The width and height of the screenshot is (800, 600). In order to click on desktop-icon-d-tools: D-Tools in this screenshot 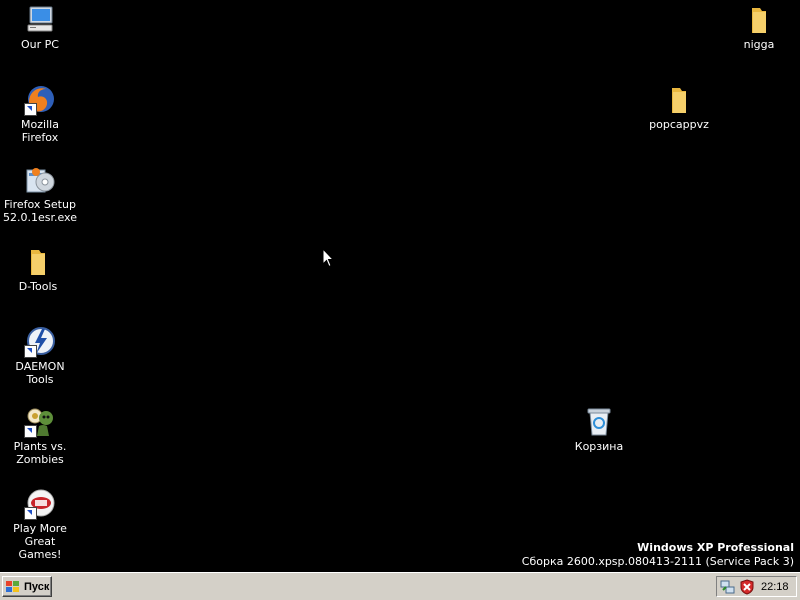, I will do `click(38, 269)`.